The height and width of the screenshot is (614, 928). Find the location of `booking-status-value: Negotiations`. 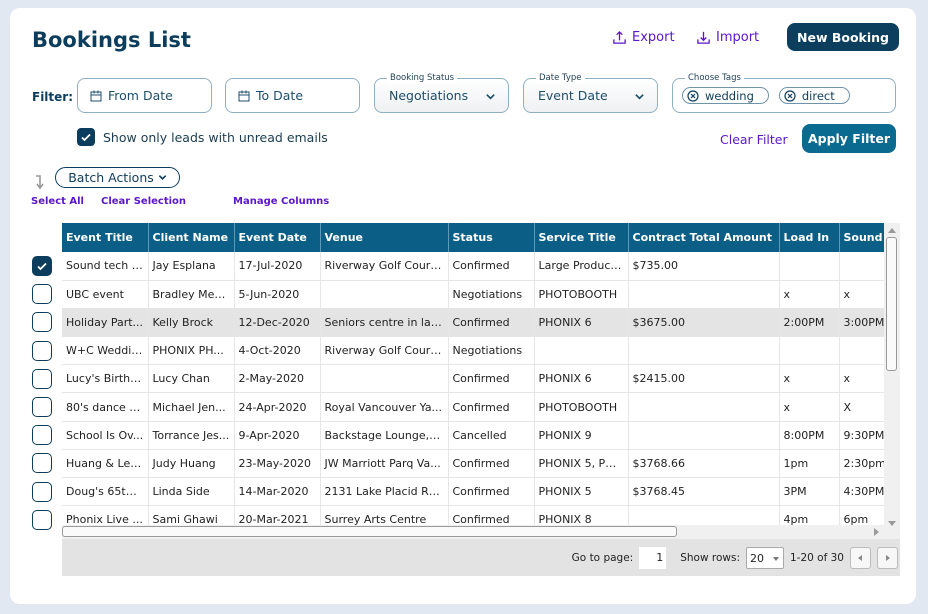

booking-status-value: Negotiations is located at coordinates (429, 95).